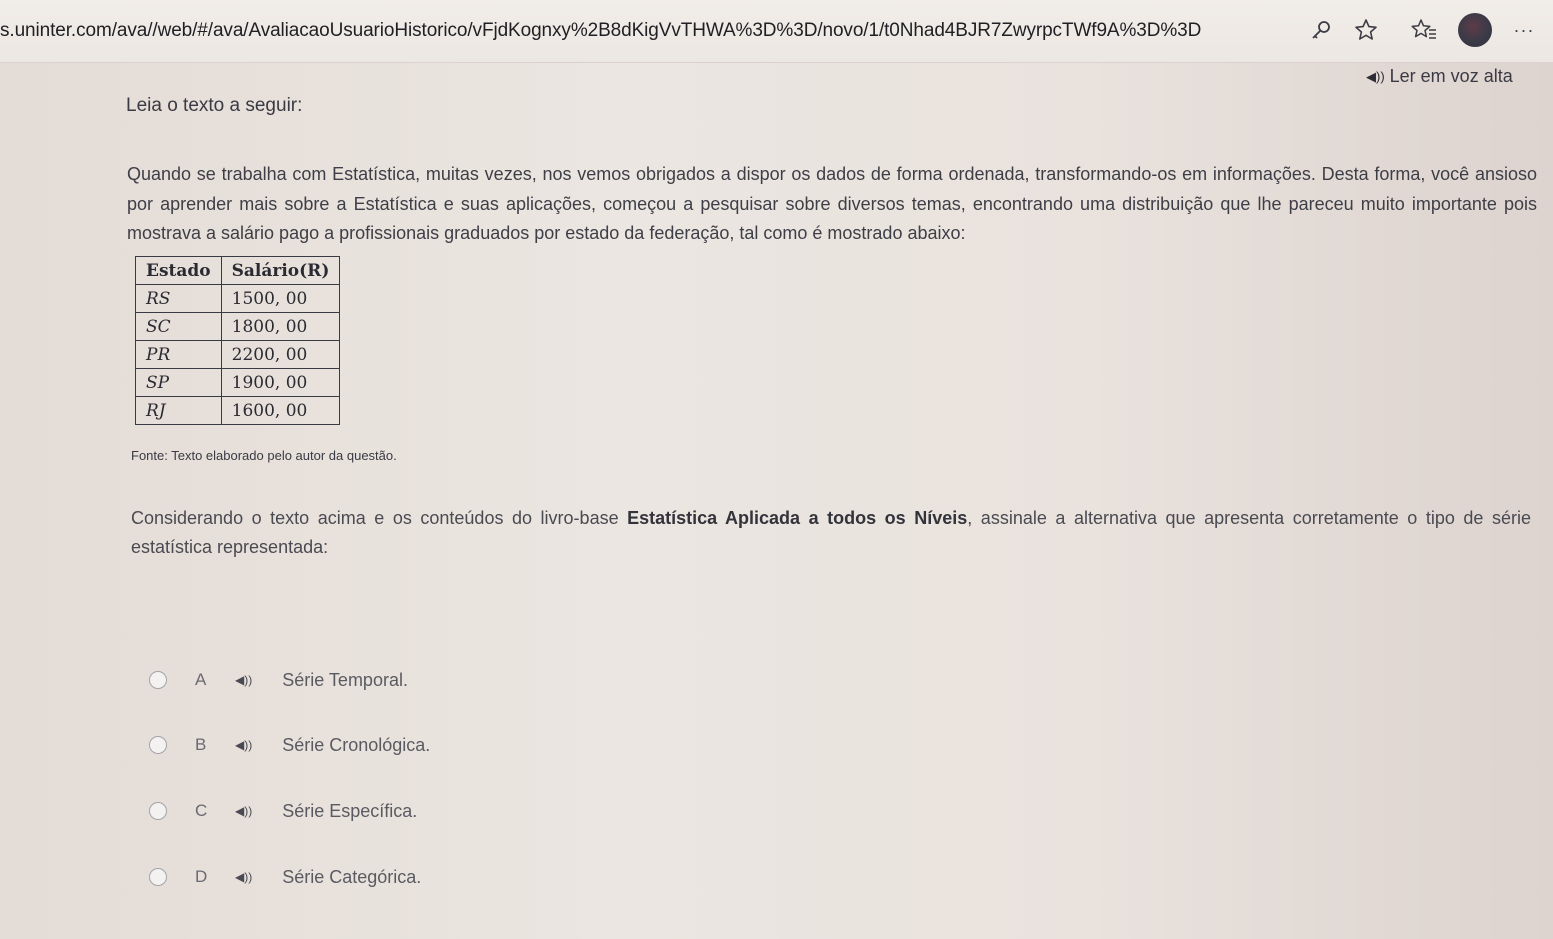 Image resolution: width=1553 pixels, height=939 pixels. I want to click on table-cell-state: SP, so click(178, 382).